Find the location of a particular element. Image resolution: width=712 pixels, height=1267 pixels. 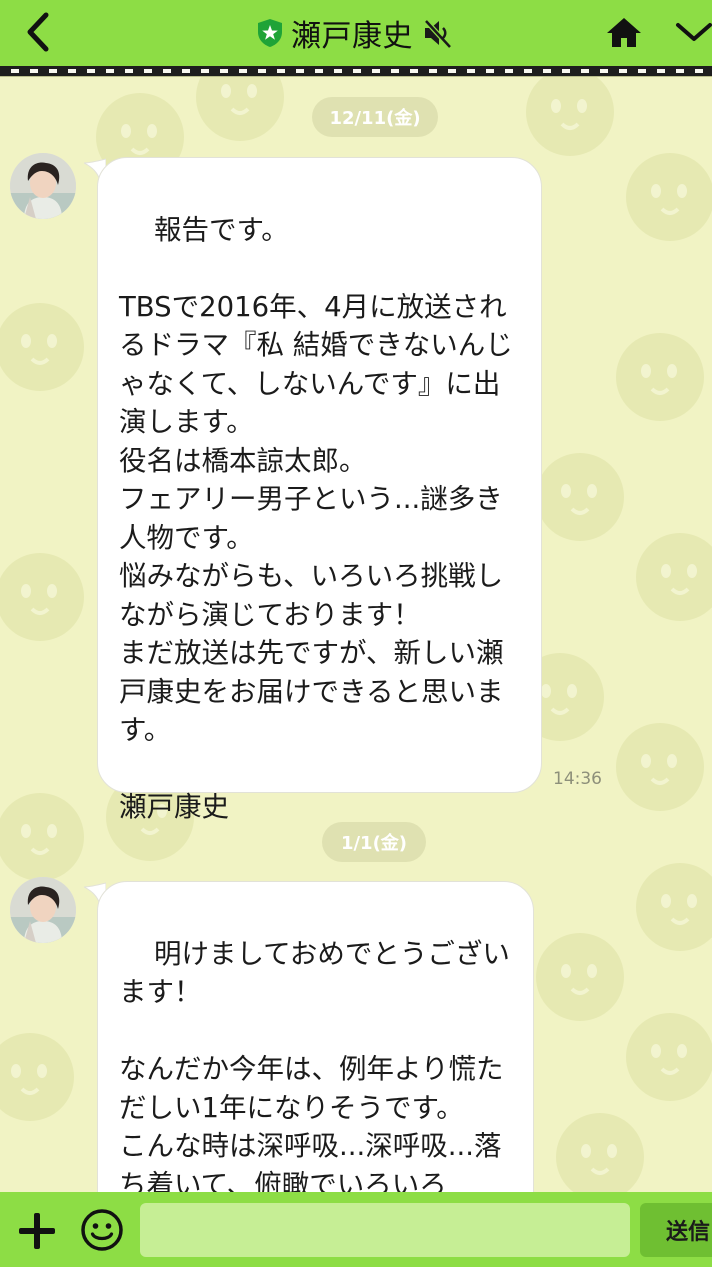

home-icon is located at coordinates (624, 32).